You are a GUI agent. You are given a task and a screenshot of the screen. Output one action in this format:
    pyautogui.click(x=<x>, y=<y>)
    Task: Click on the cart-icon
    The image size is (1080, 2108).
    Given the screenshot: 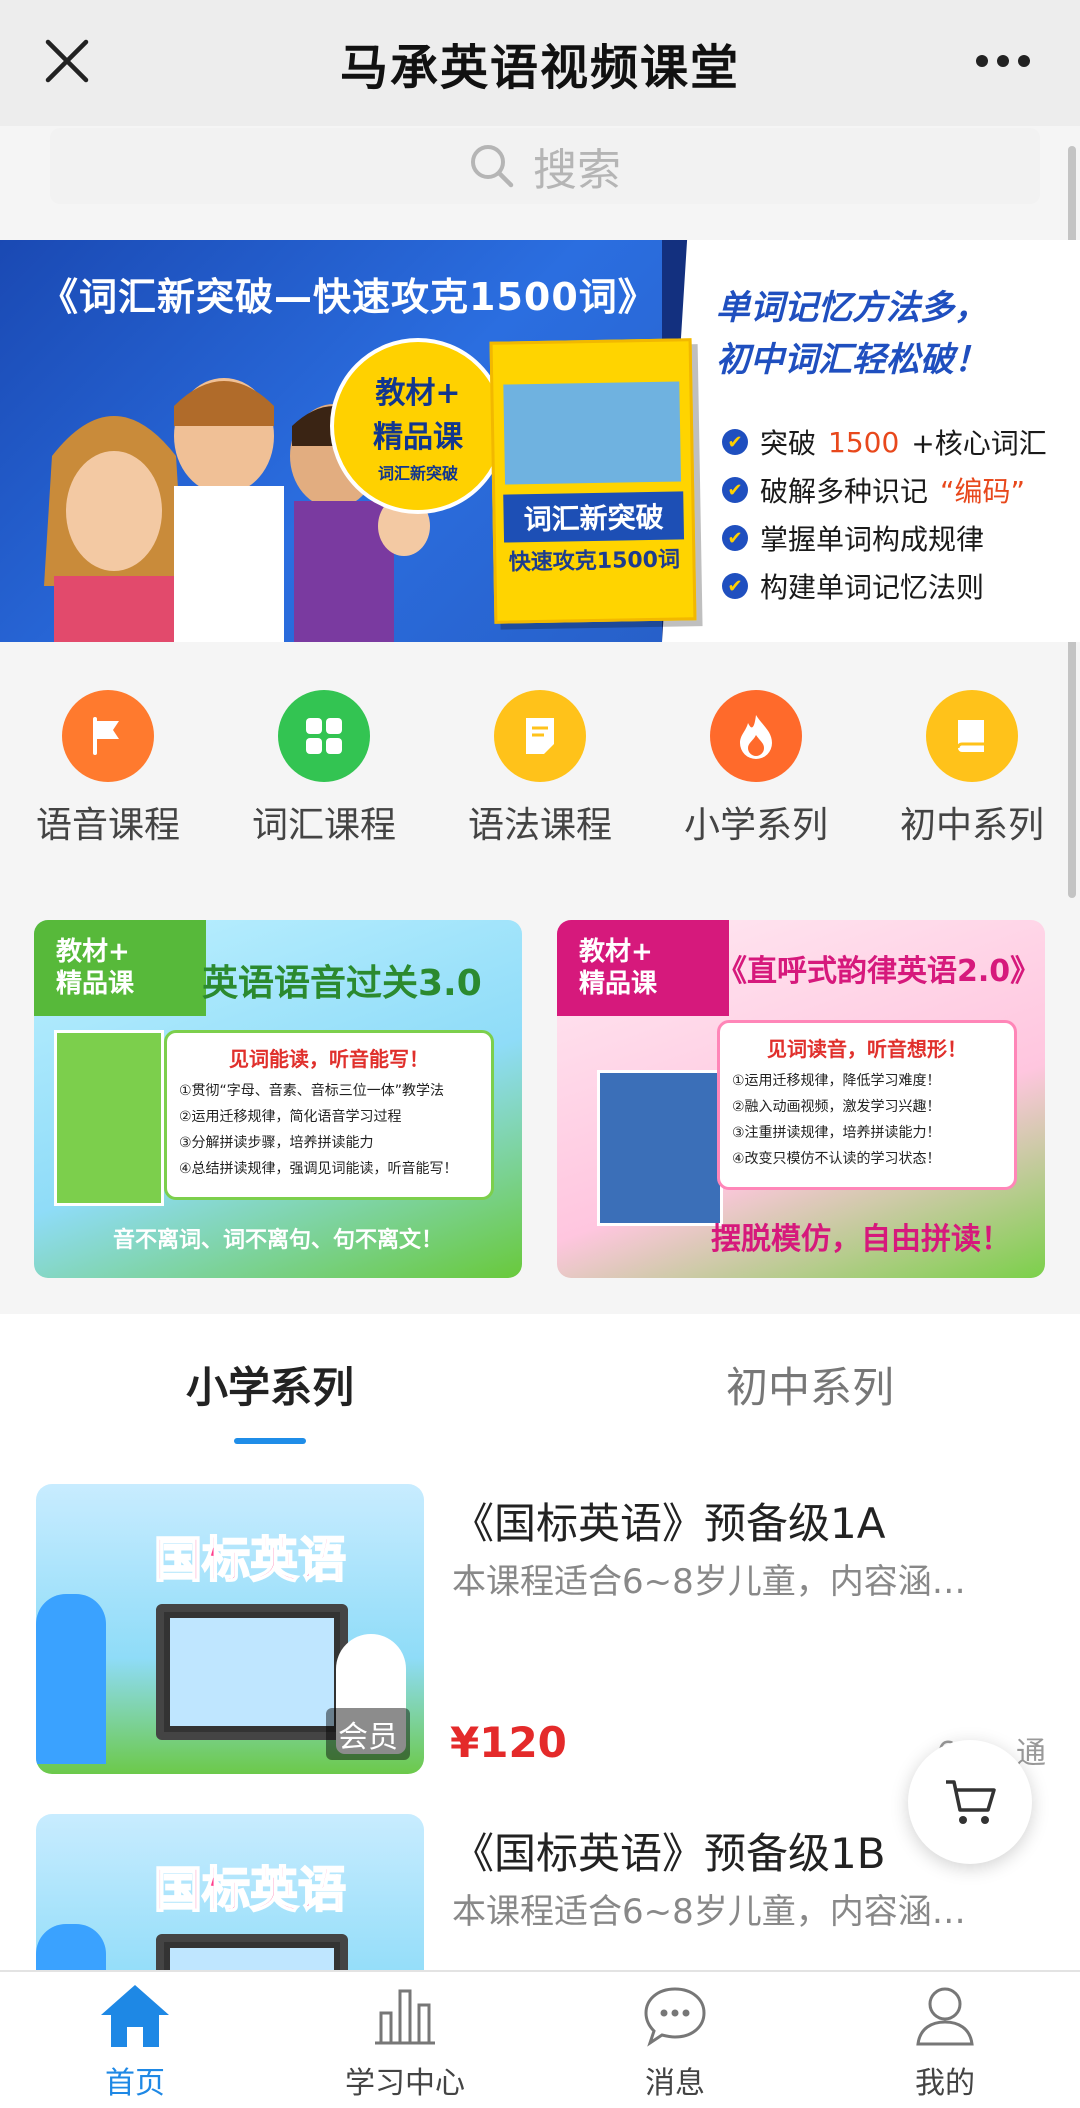 What is the action you would take?
    pyautogui.click(x=971, y=1802)
    